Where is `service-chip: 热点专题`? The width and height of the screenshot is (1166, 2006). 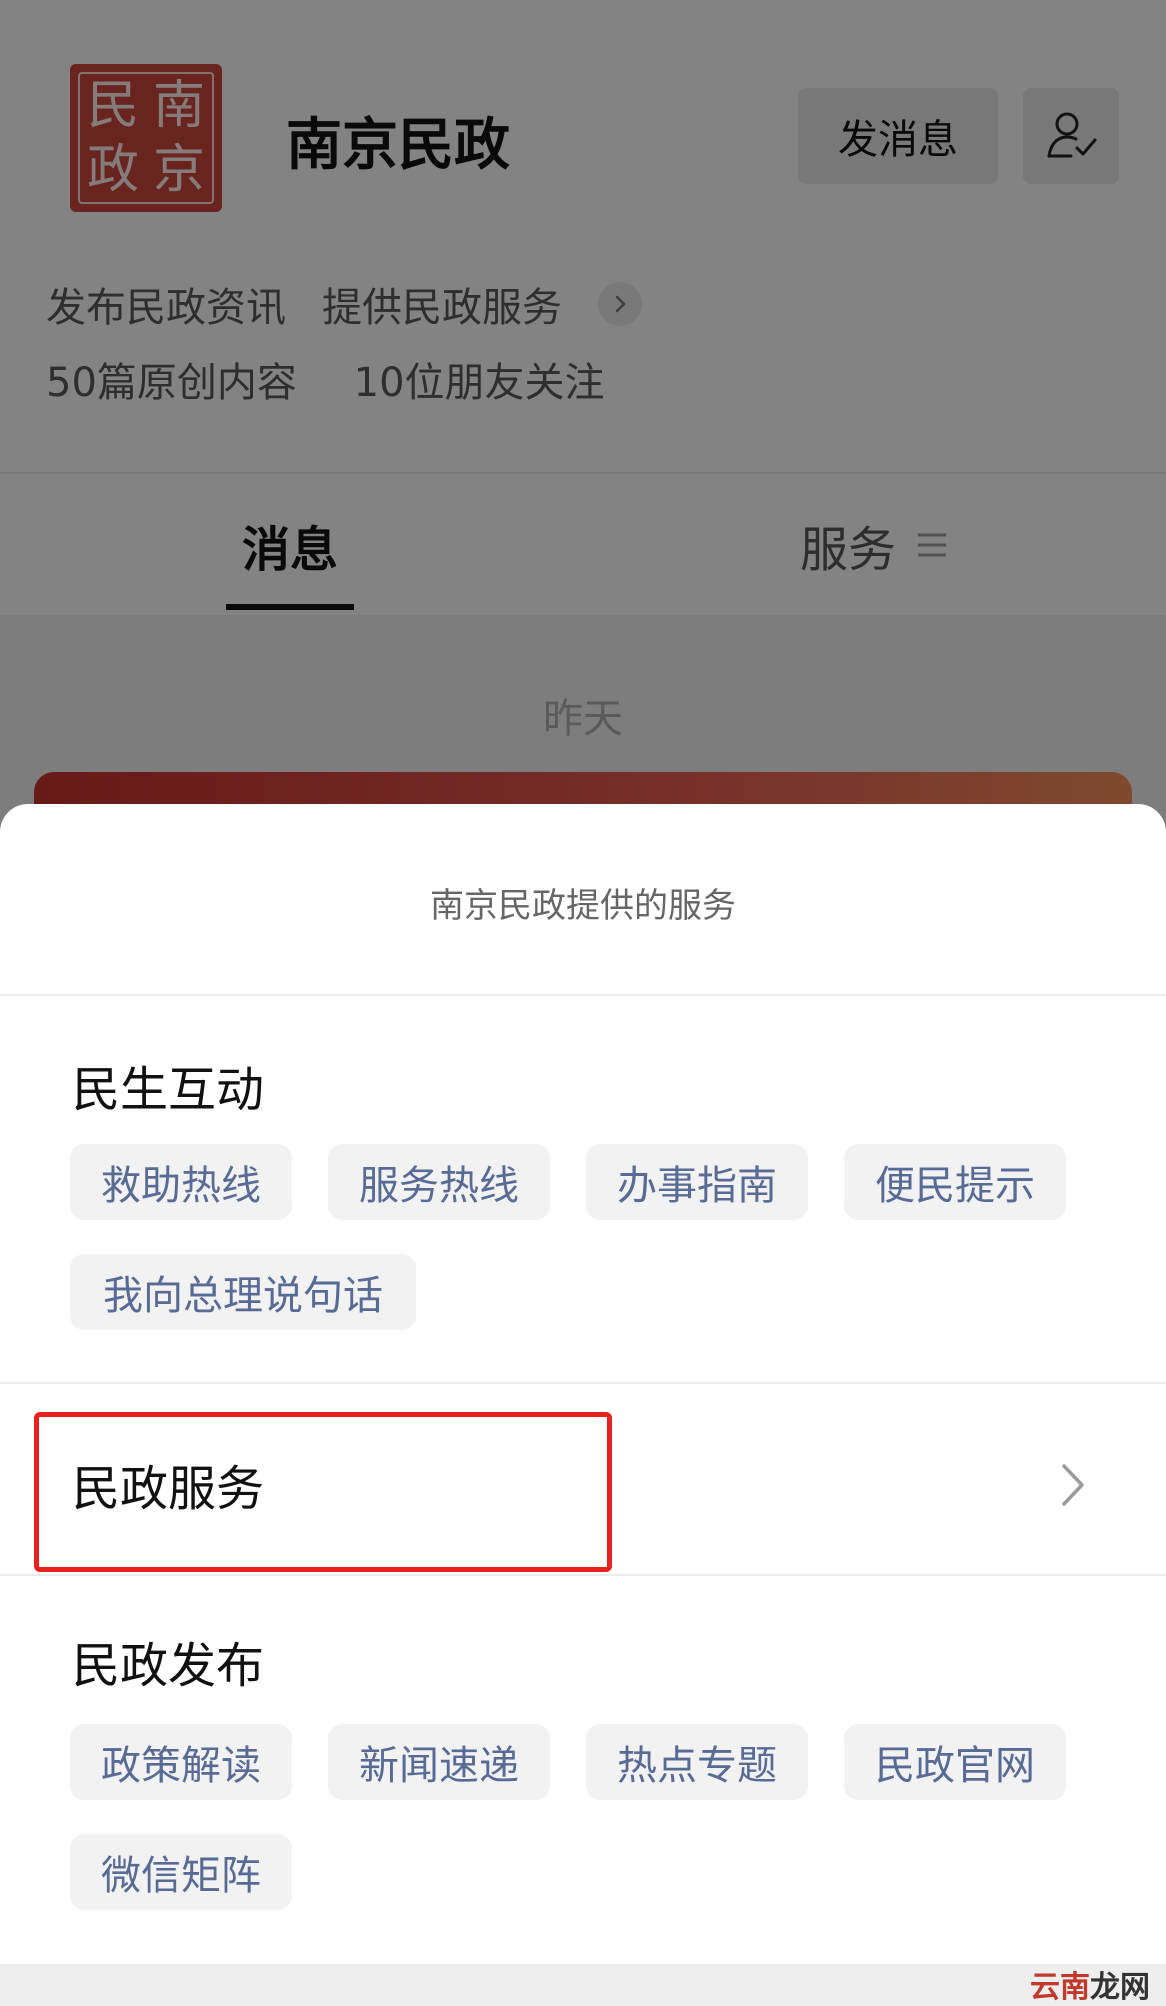 service-chip: 热点专题 is located at coordinates (697, 1762).